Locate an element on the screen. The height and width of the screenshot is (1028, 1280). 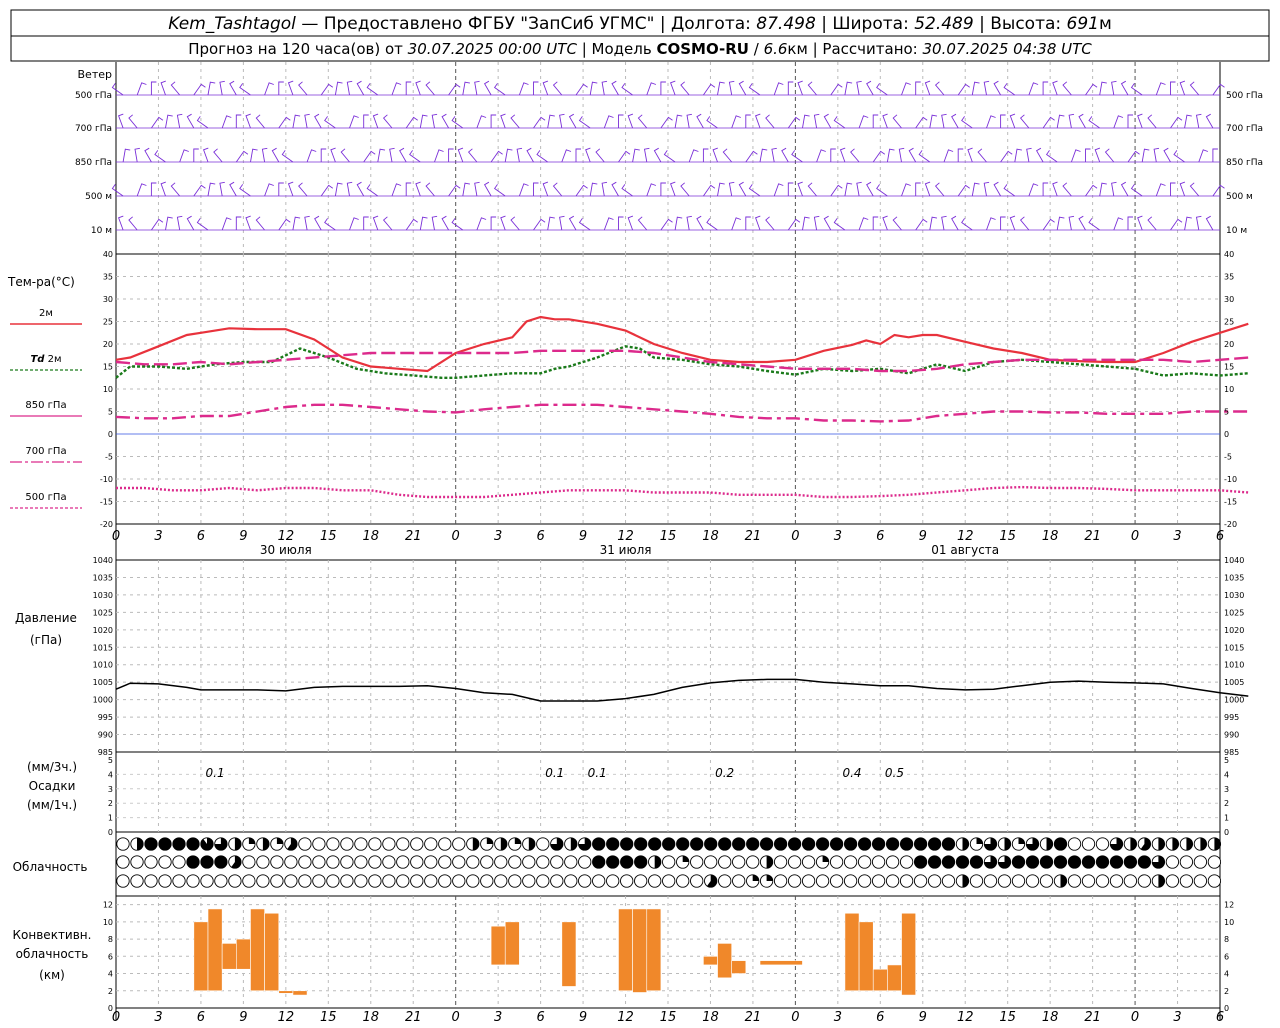
precip-label: 0.1 is located at coordinates (554, 773).